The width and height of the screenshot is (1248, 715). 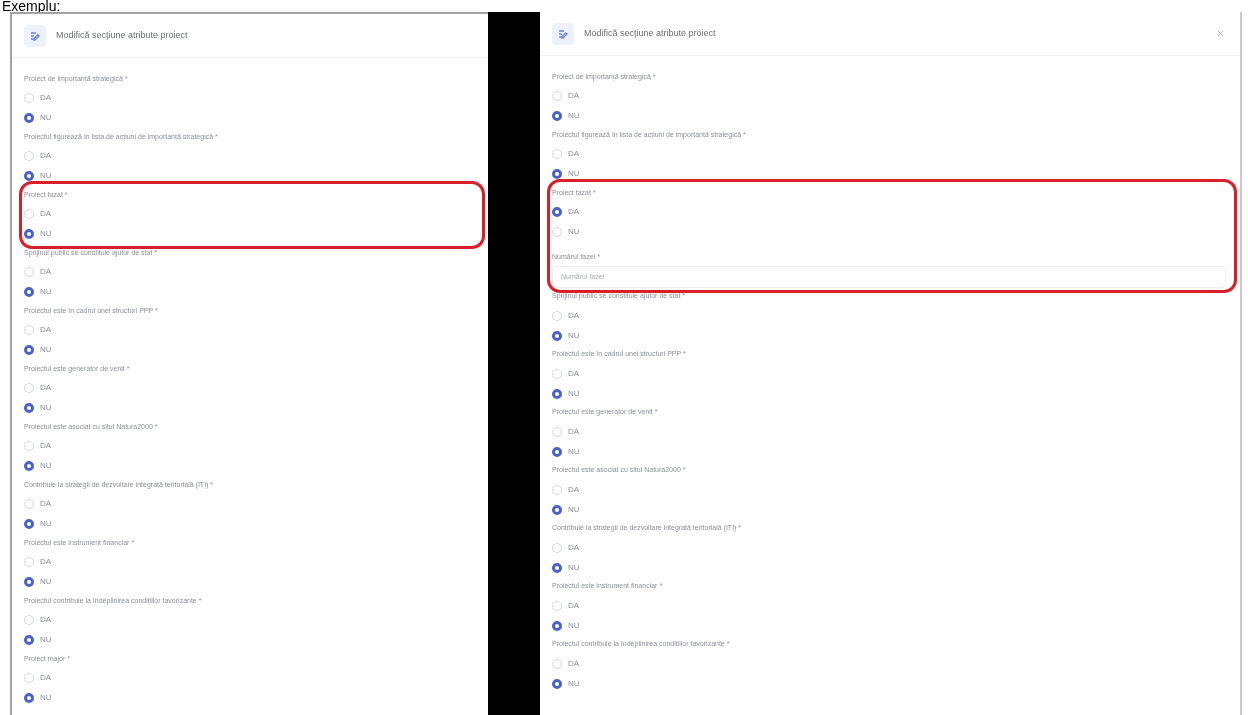 What do you see at coordinates (1220, 33) in the screenshot?
I see `close-icon` at bounding box center [1220, 33].